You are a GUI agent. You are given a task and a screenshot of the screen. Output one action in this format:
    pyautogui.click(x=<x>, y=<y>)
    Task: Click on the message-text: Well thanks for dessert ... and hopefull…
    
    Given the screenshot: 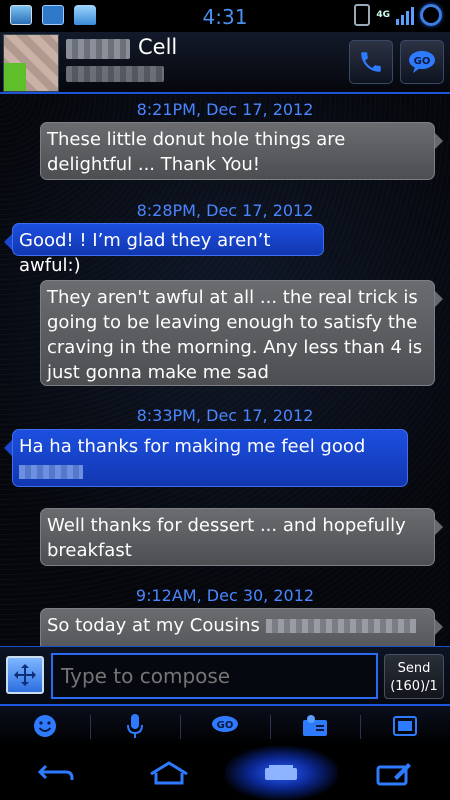 What is the action you would take?
    pyautogui.click(x=226, y=538)
    